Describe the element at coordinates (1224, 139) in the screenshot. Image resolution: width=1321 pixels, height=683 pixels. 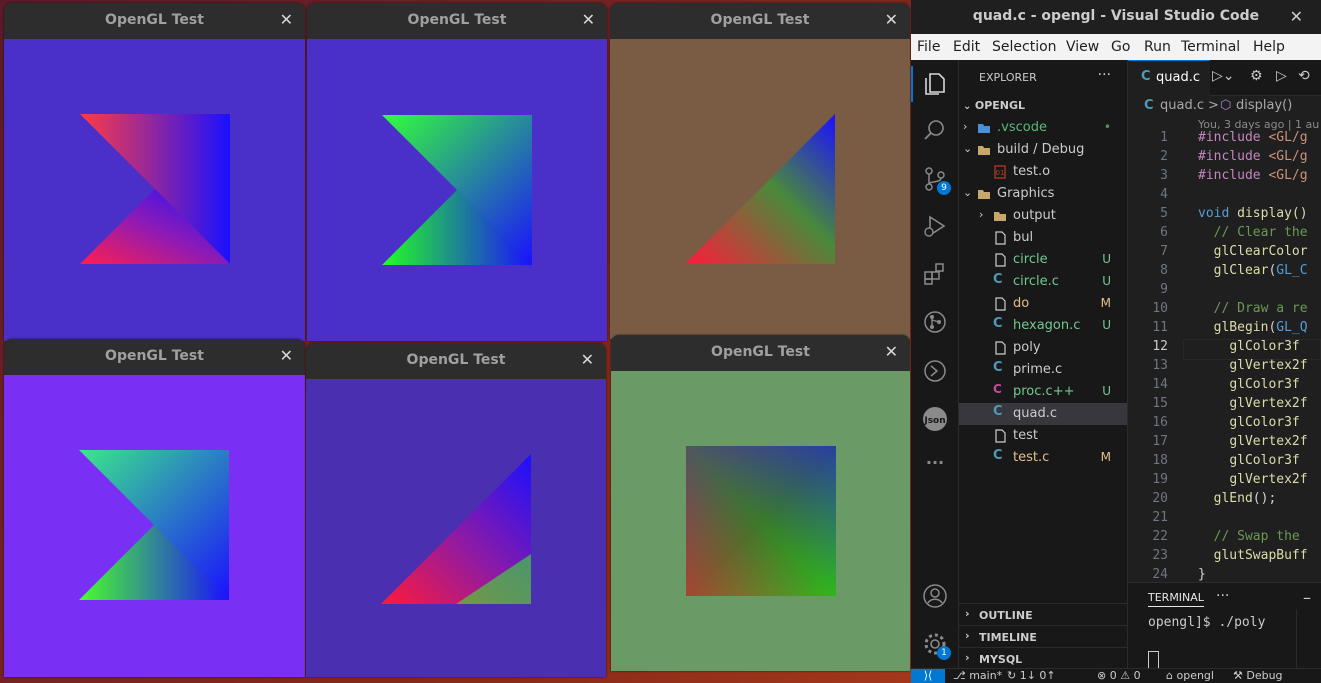
I see `code-line: 1 #include <GL/g` at that location.